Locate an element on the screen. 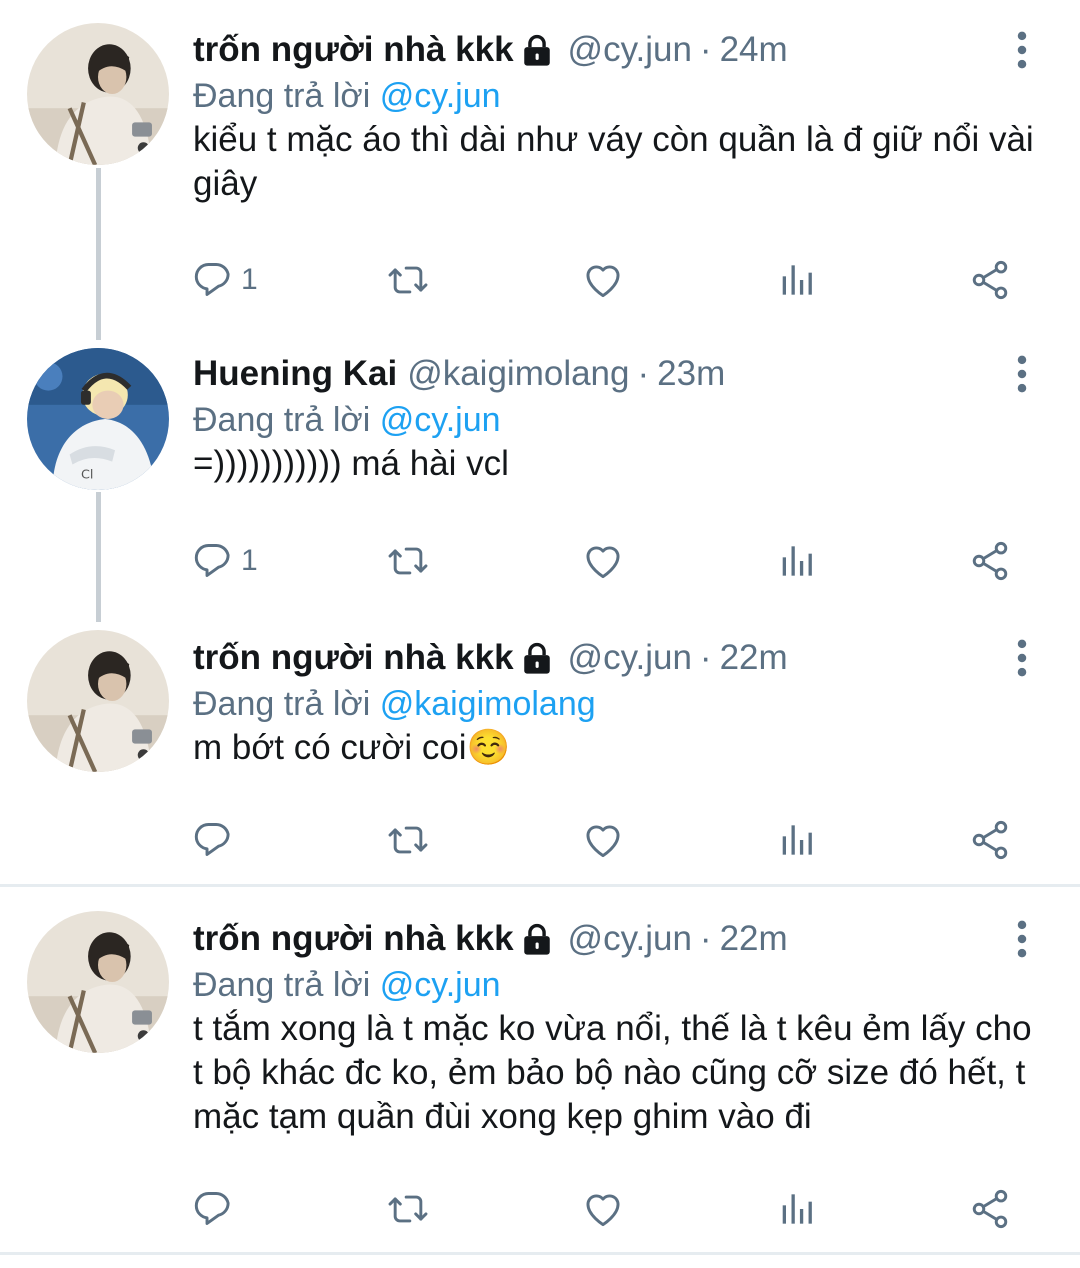  mention-link: @kaigimolang is located at coordinates (488, 704).